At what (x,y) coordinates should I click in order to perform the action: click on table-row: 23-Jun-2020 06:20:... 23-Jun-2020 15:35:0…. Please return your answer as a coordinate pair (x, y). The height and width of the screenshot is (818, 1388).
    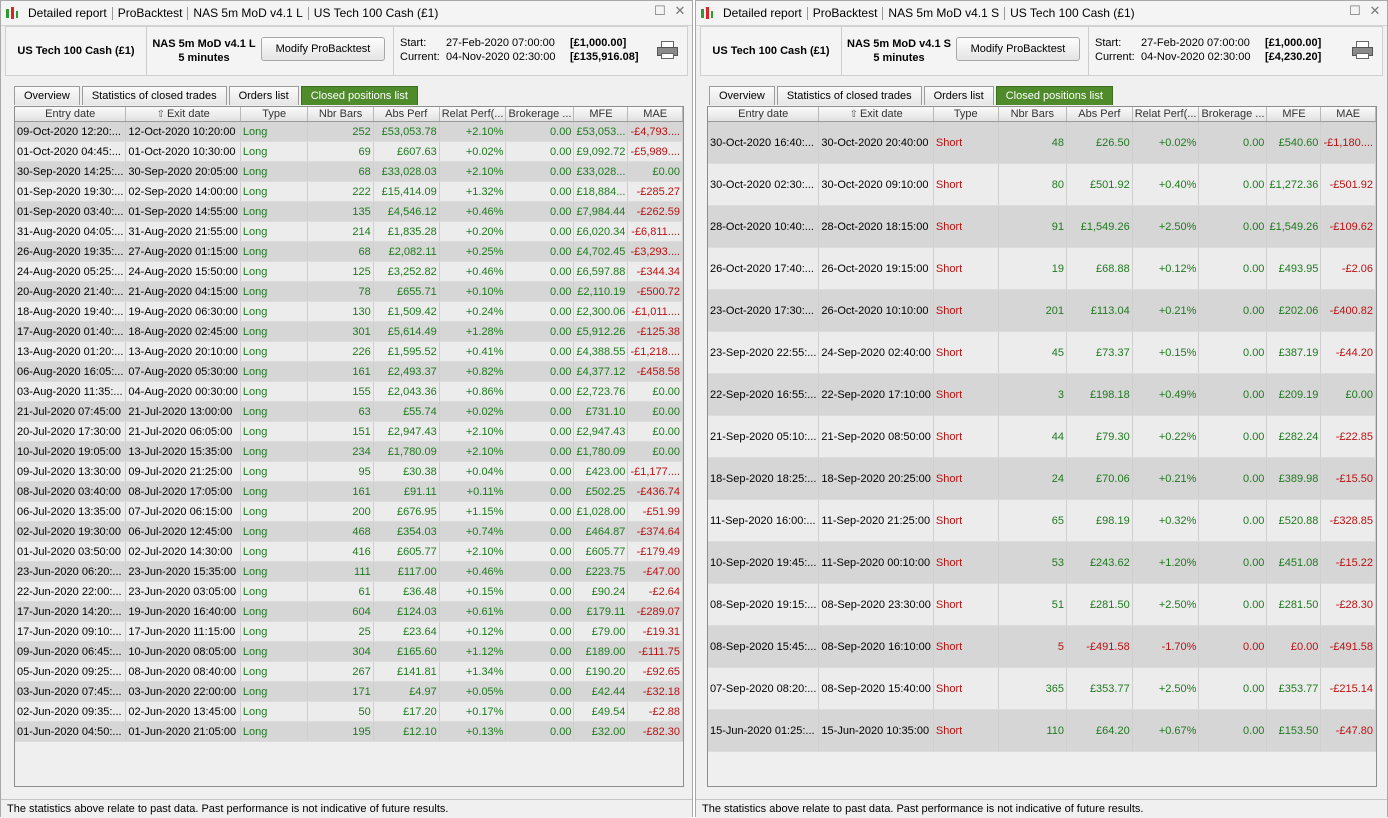
    Looking at the image, I should click on (349, 571).